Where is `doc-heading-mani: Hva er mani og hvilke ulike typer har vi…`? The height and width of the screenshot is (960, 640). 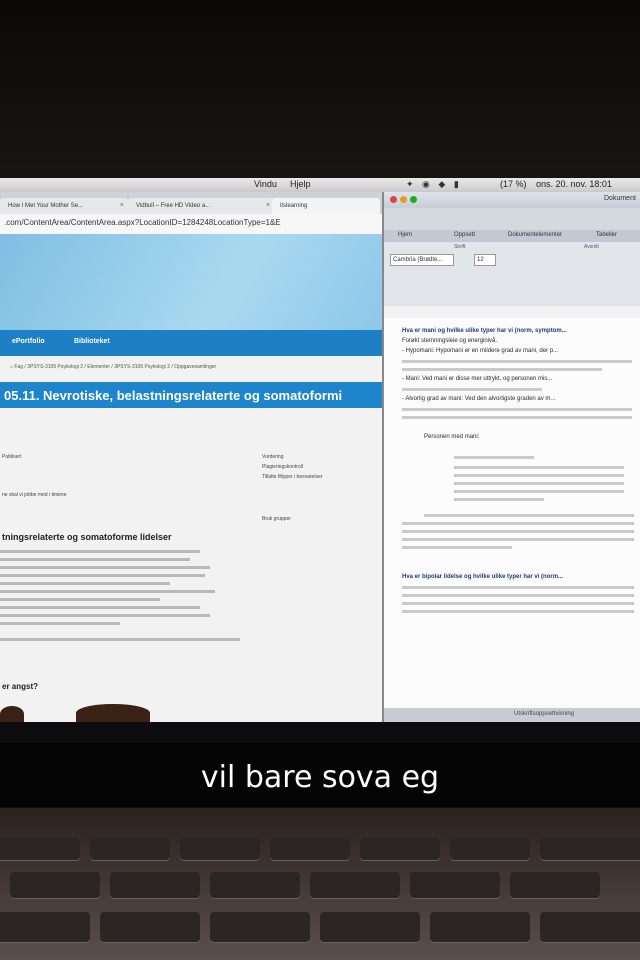
doc-heading-mani: Hva er mani og hvilke ulike typer har vi… is located at coordinates (484, 331).